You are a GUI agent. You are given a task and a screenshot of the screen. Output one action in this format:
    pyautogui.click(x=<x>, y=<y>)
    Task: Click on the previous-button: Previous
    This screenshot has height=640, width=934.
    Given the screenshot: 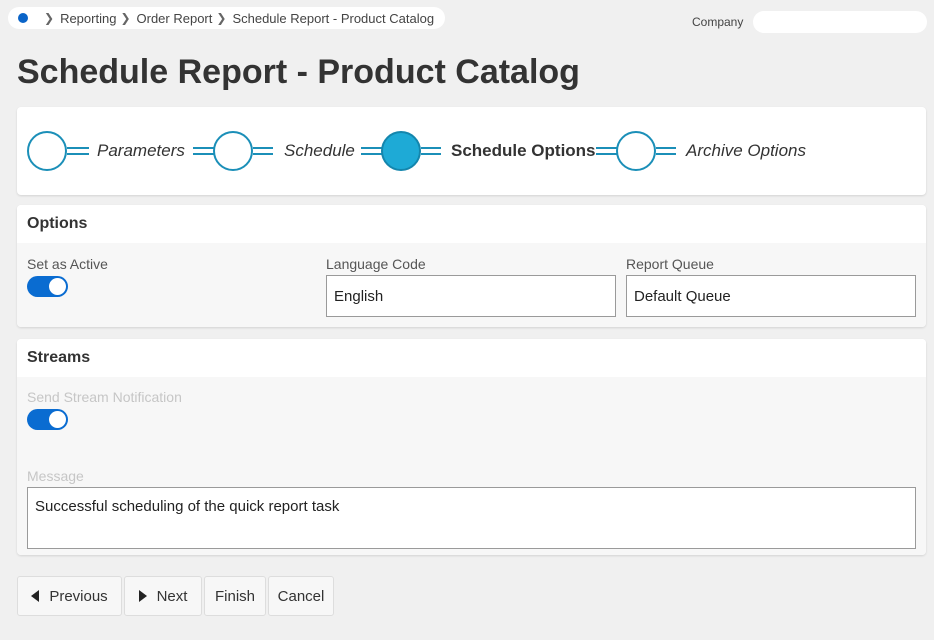 What is the action you would take?
    pyautogui.click(x=69, y=596)
    